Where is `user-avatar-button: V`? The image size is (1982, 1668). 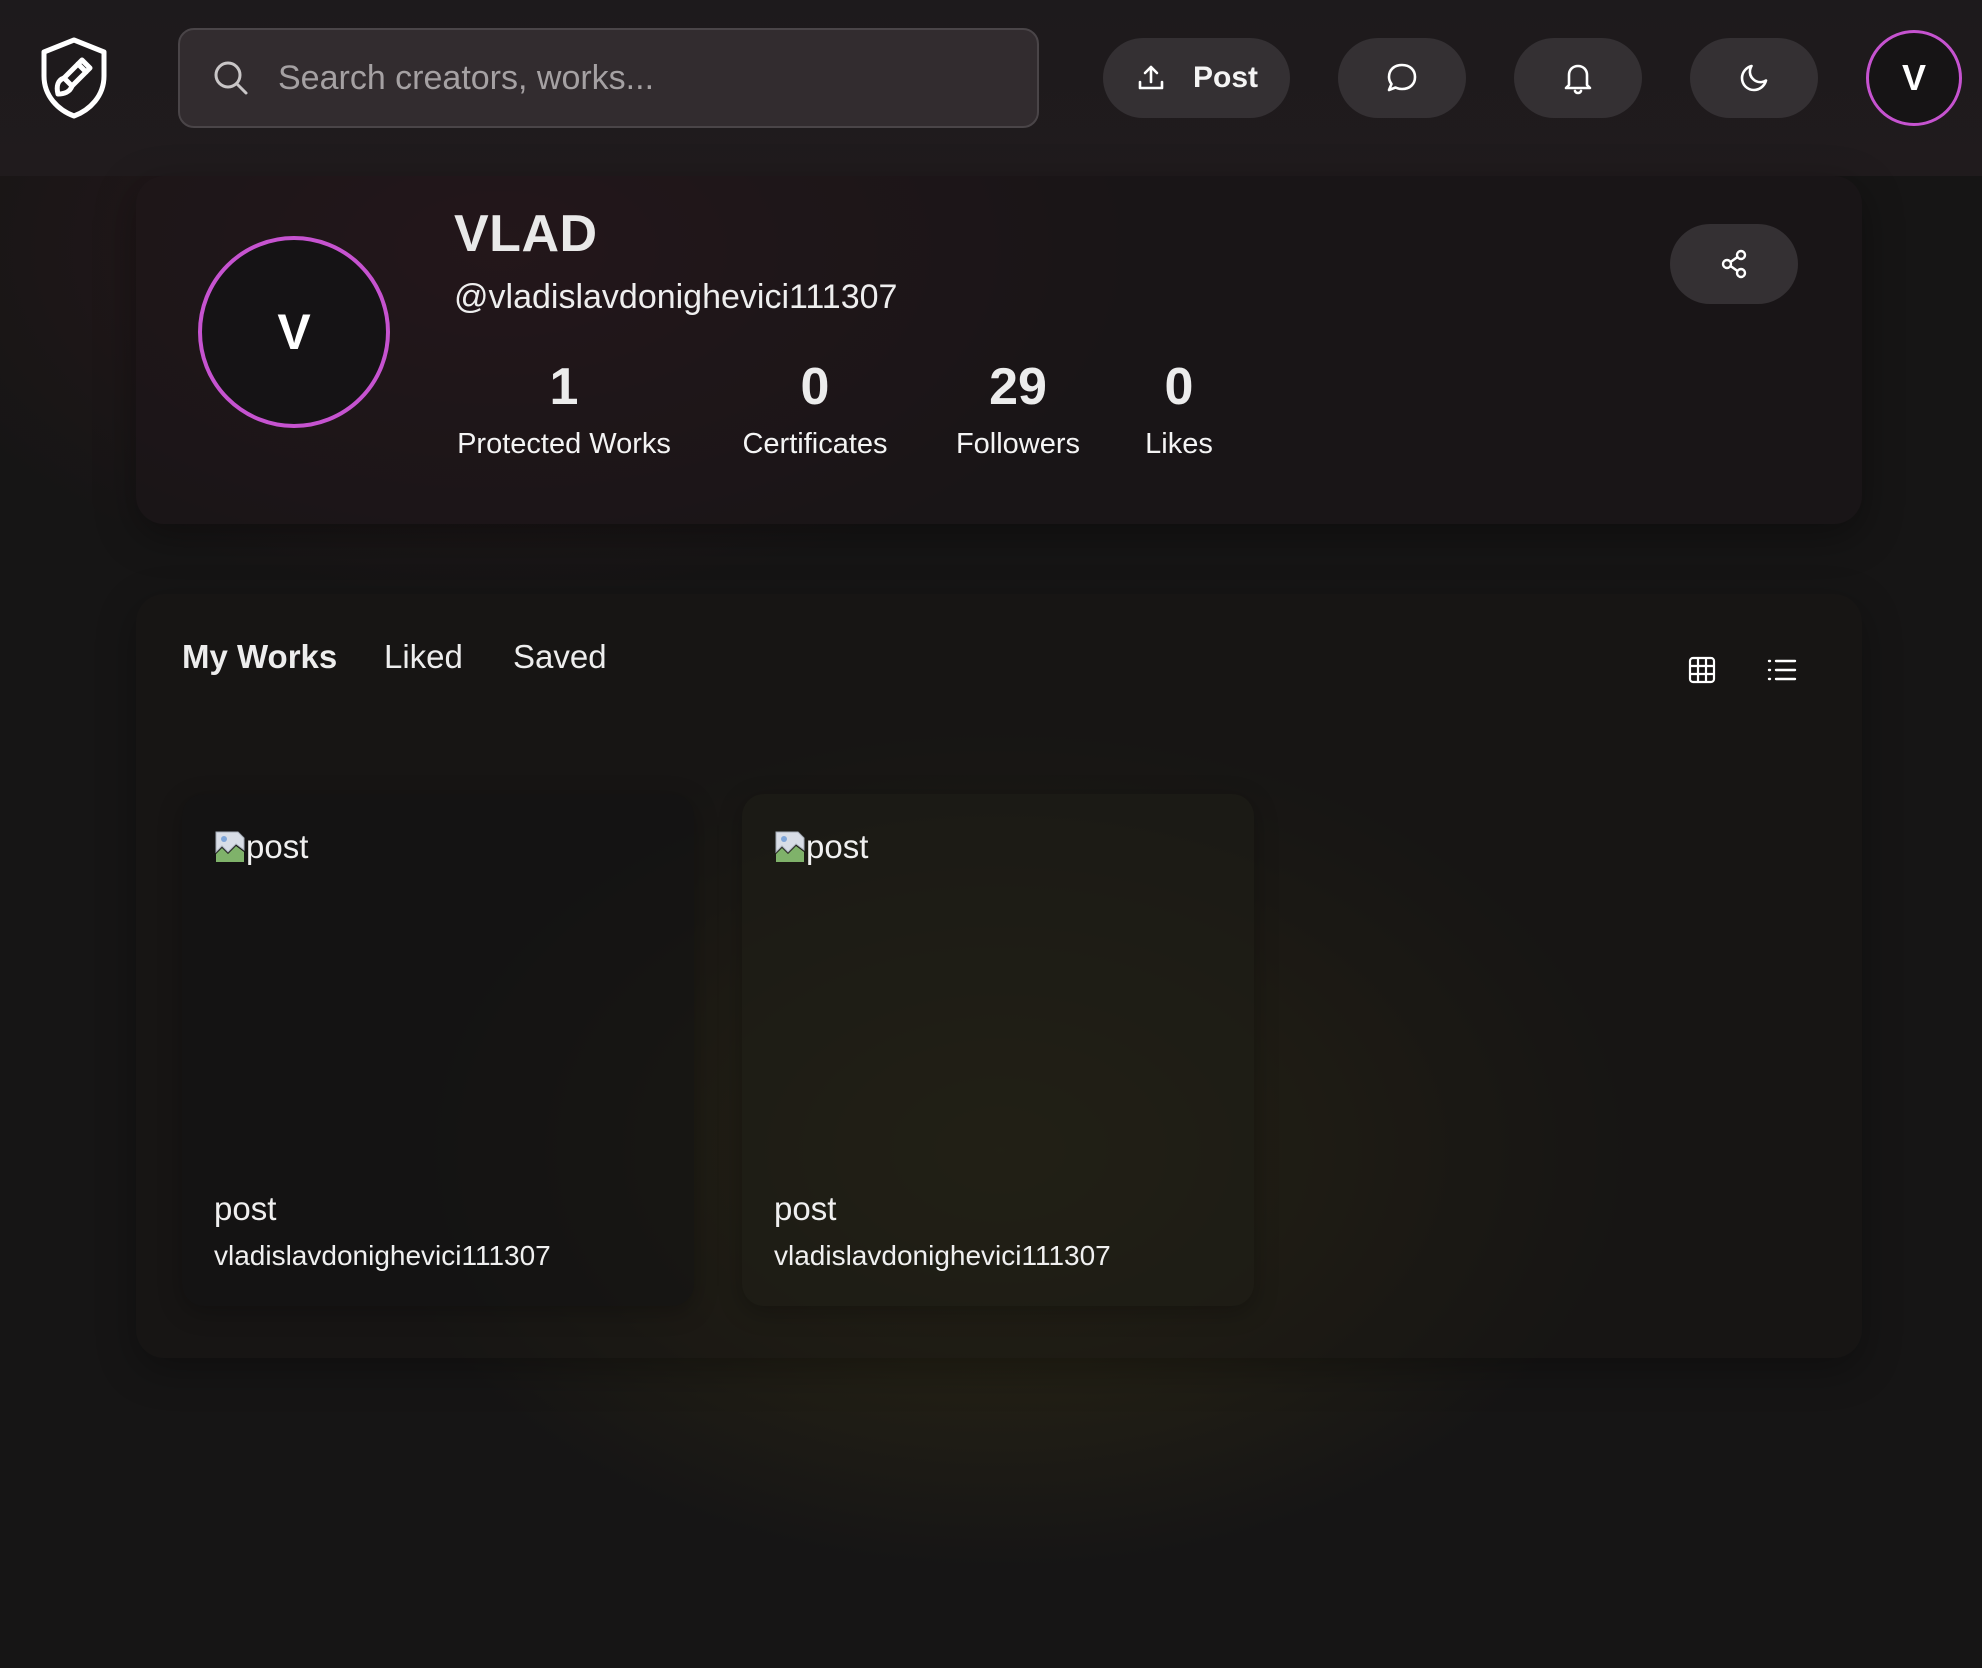
user-avatar-button: V is located at coordinates (1914, 78).